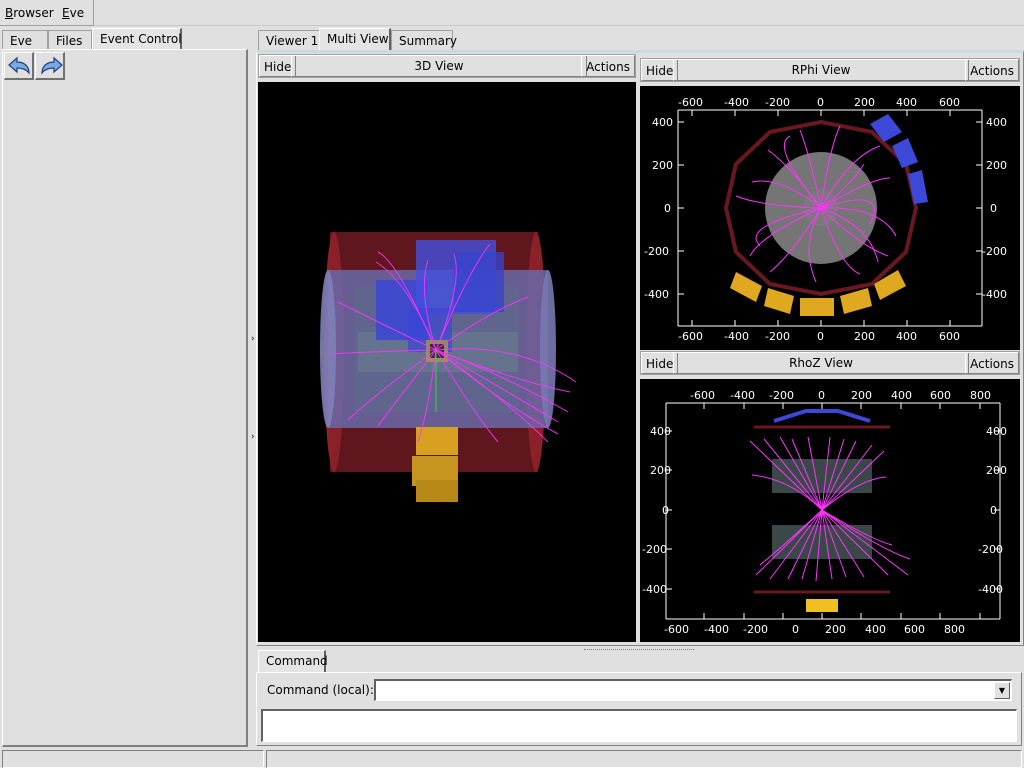  I want to click on tab-multi-view: Multi View, so click(355, 39).